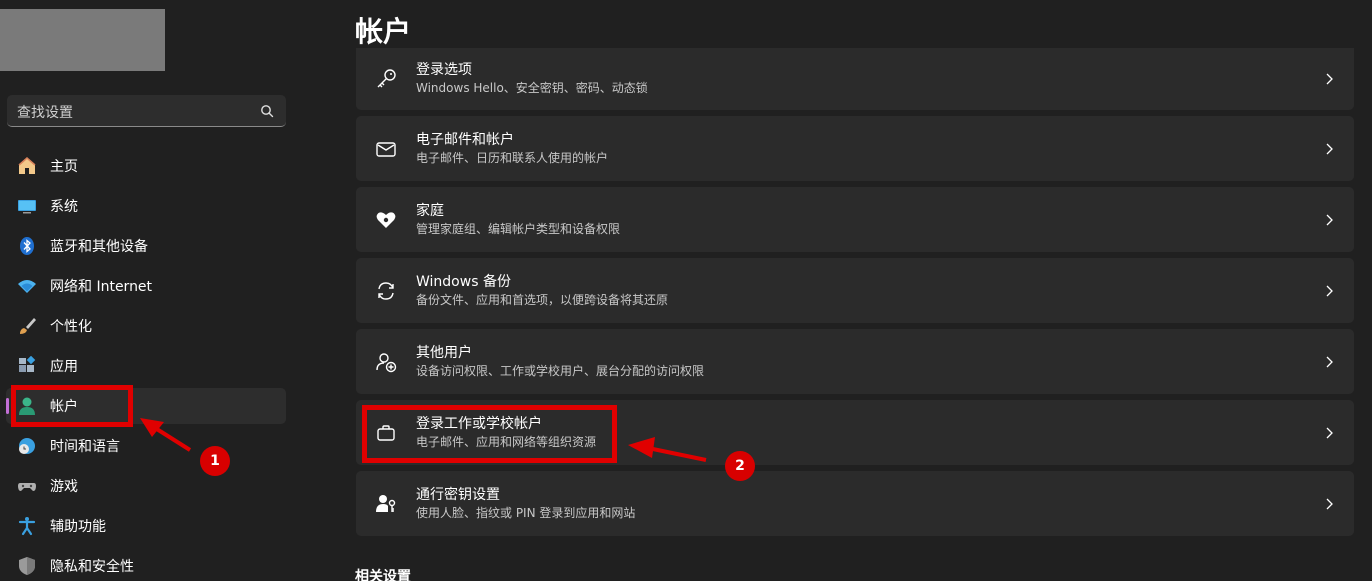 The image size is (1372, 581). Describe the element at coordinates (526, 512) in the screenshot. I see `card-subtitle: 使用人脸、指纹或 PIN 登录到应用和网站` at that location.